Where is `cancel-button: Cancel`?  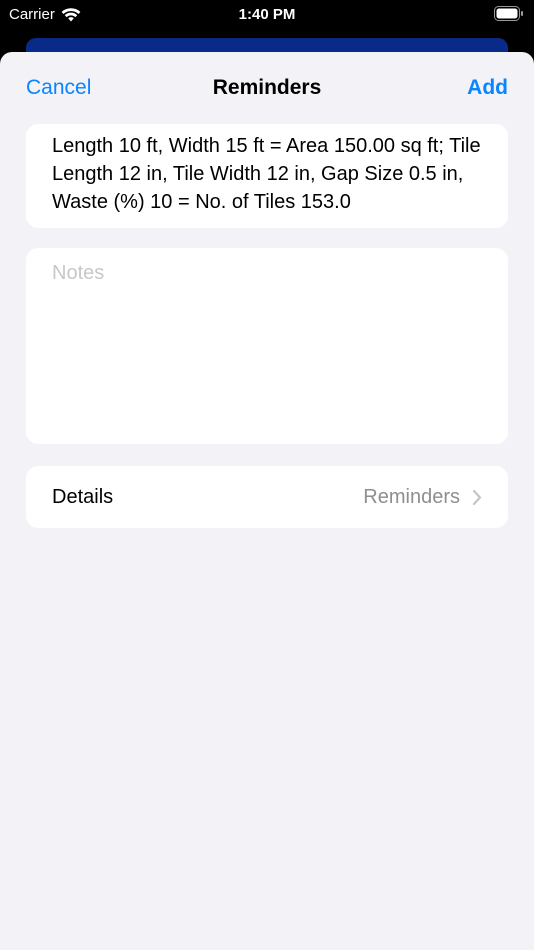
cancel-button: Cancel is located at coordinates (58, 88).